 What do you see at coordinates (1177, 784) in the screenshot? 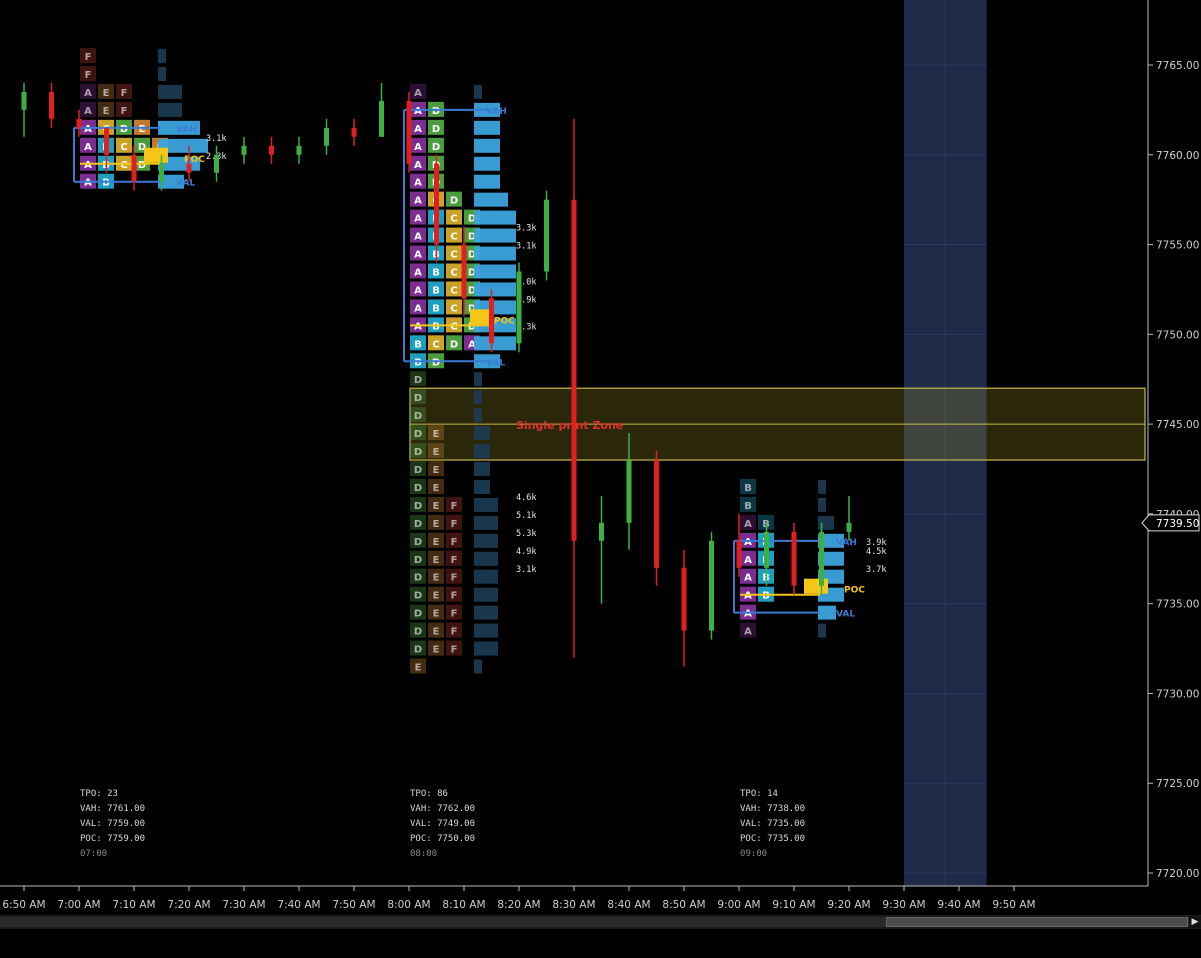
I see `price-tick-label: 7725.00` at bounding box center [1177, 784].